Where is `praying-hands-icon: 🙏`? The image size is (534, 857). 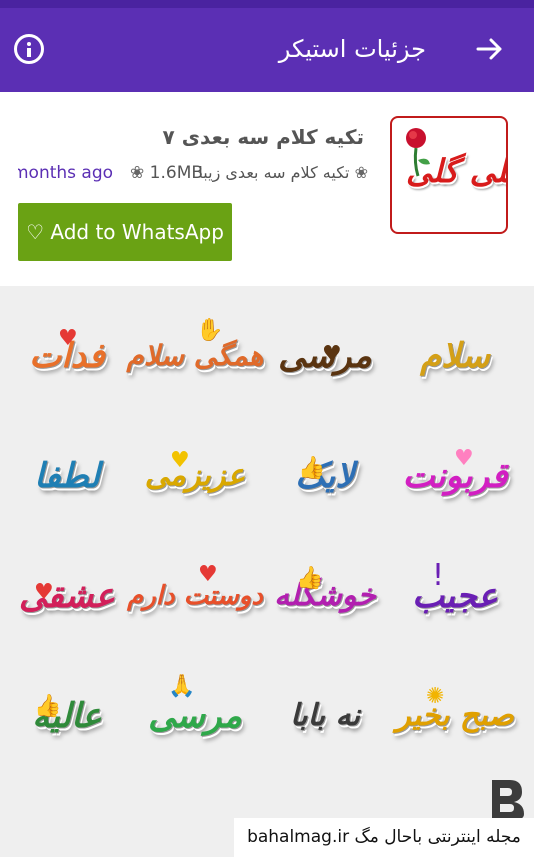
praying-hands-icon: 🙏 is located at coordinates (182, 686).